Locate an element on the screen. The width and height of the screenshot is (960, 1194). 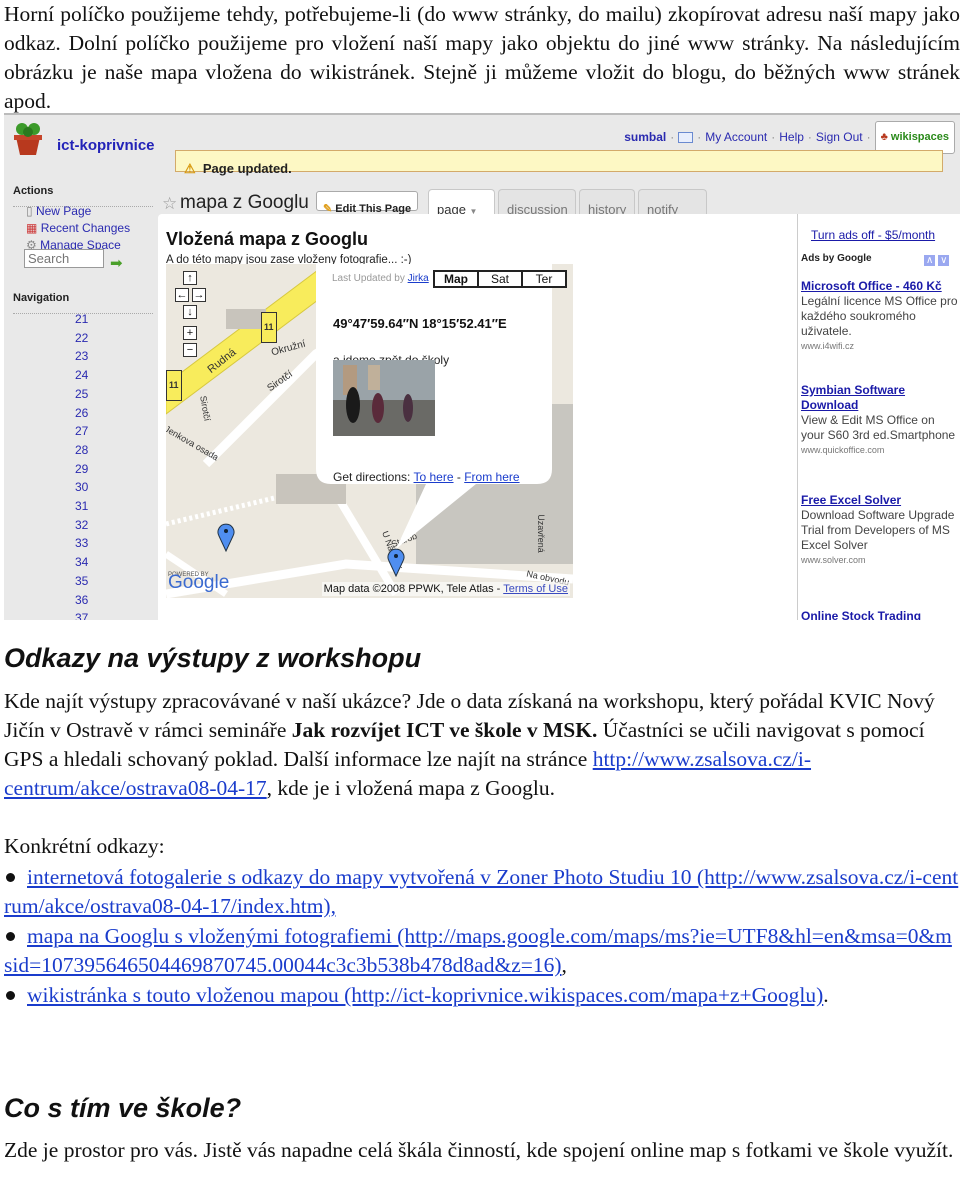
warning-icon: ⚠ is located at coordinates (190, 168).